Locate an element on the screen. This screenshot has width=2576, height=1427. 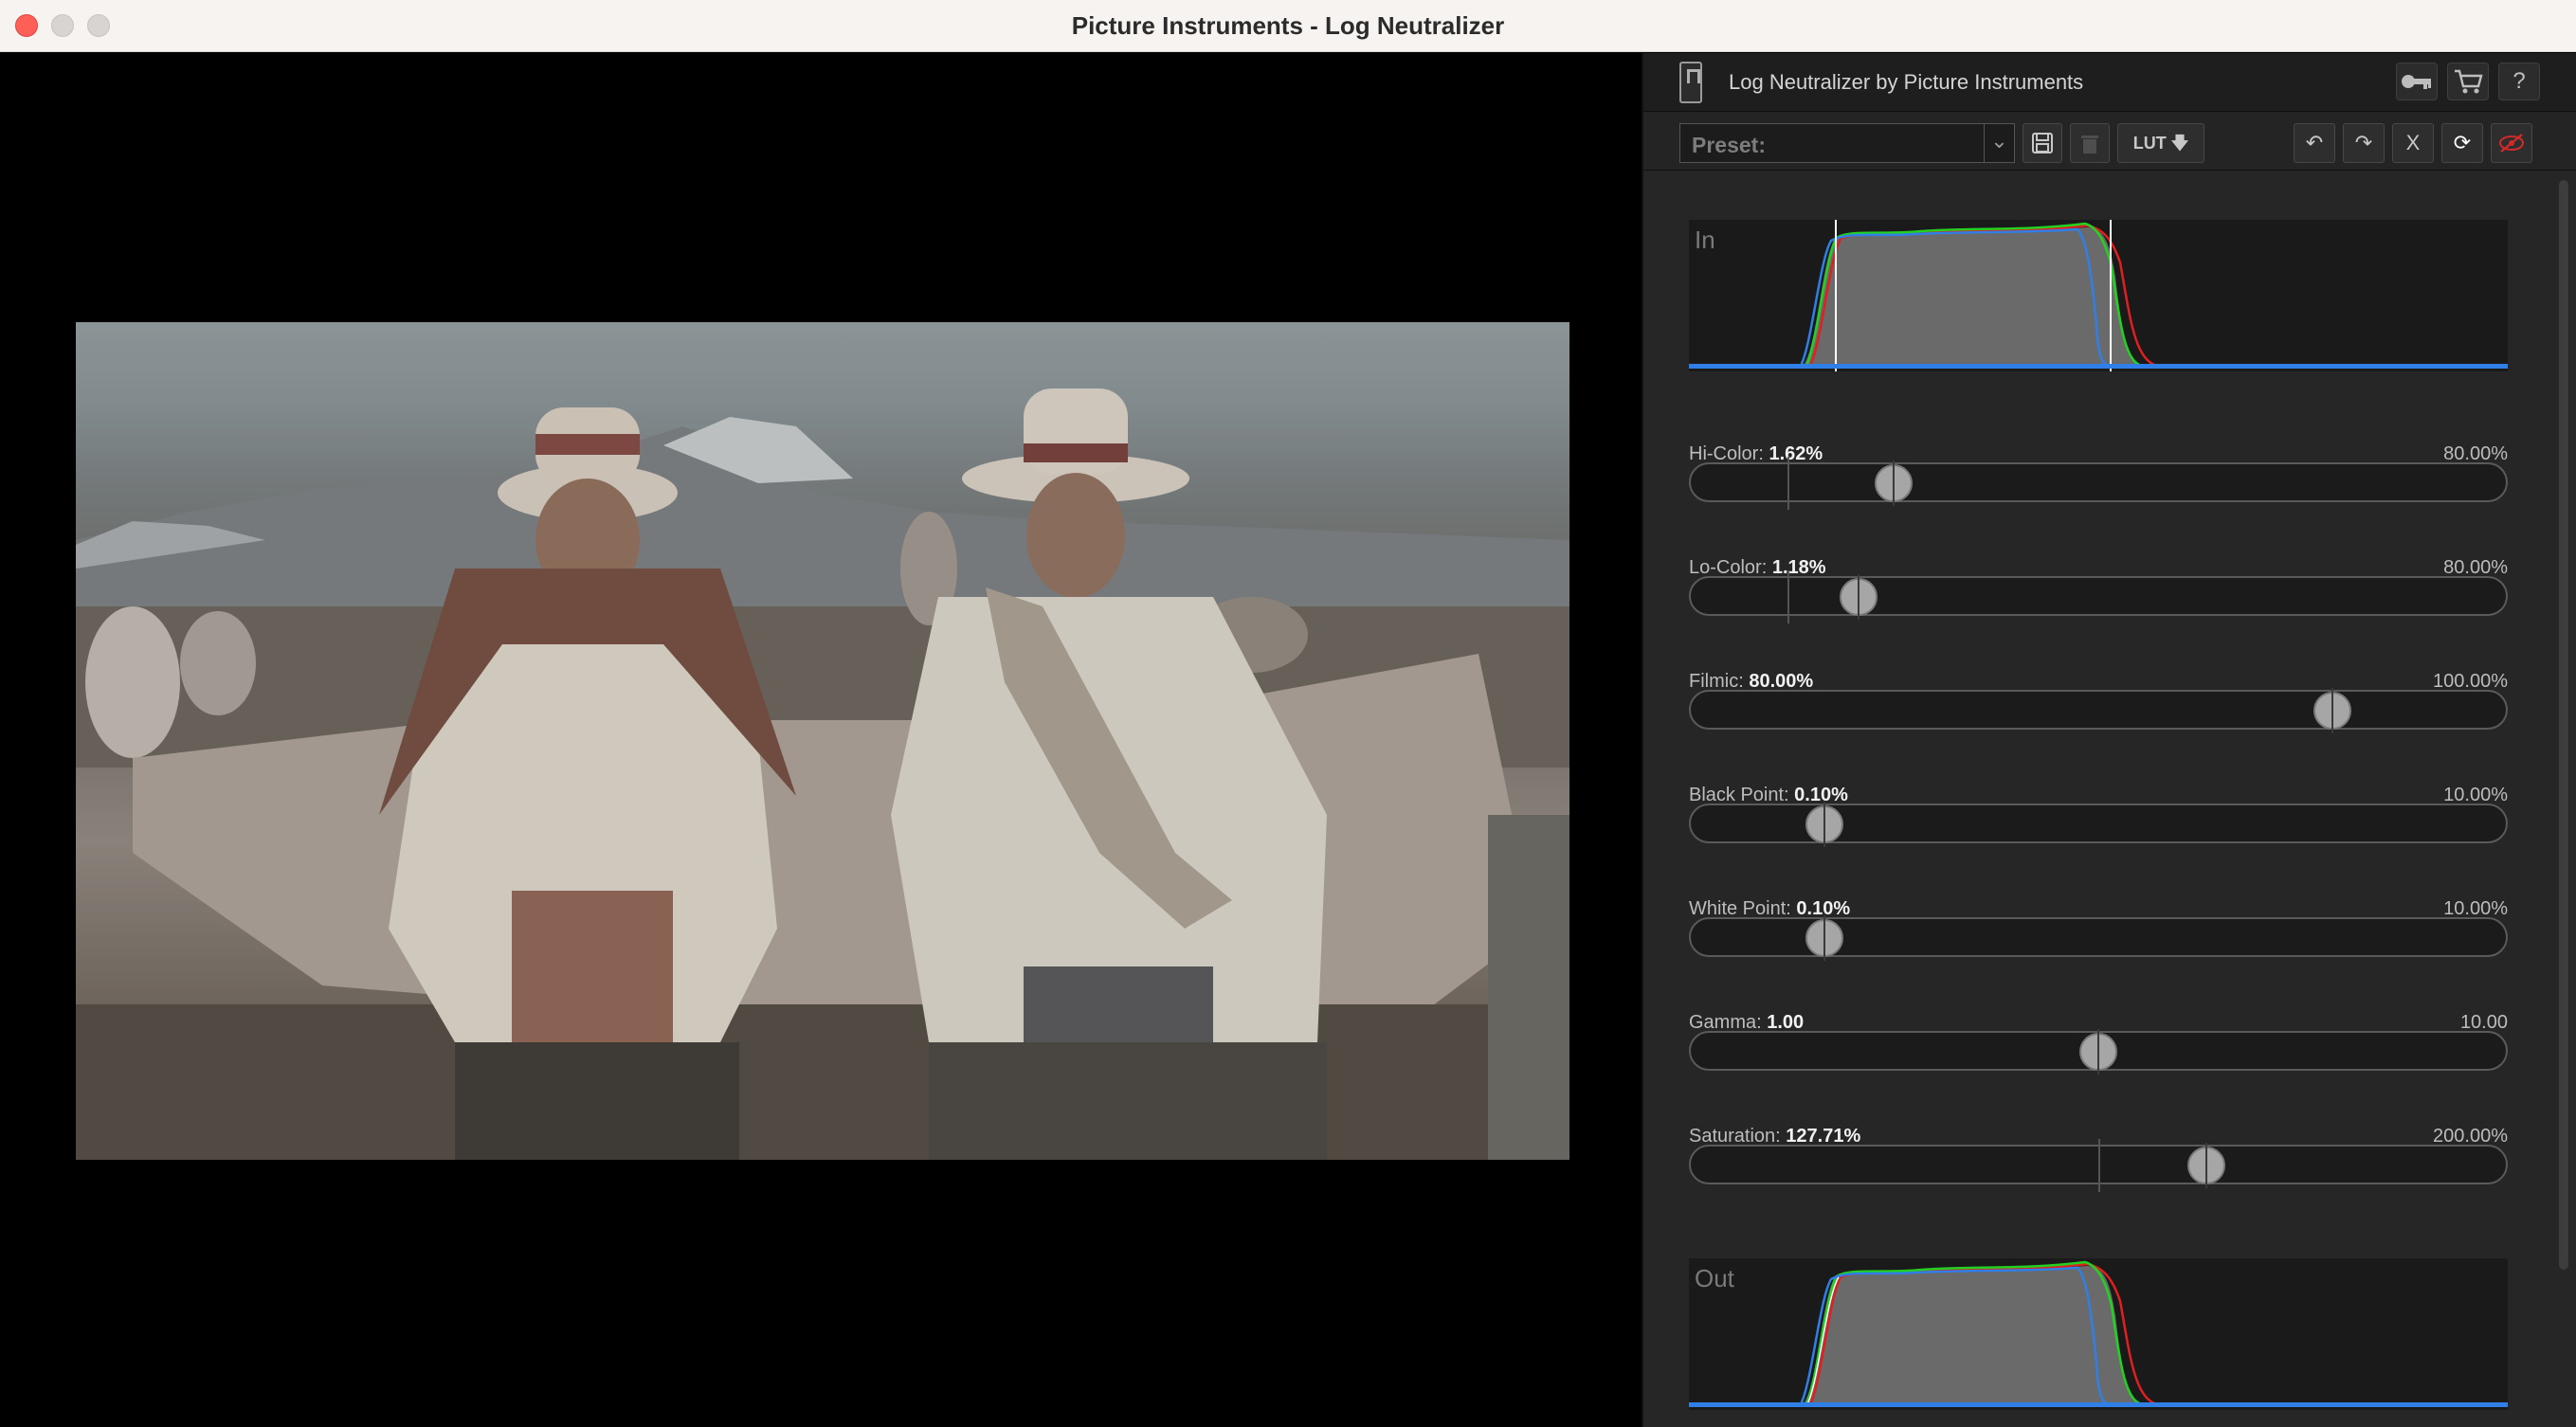
help-button: ? is located at coordinates (2519, 81).